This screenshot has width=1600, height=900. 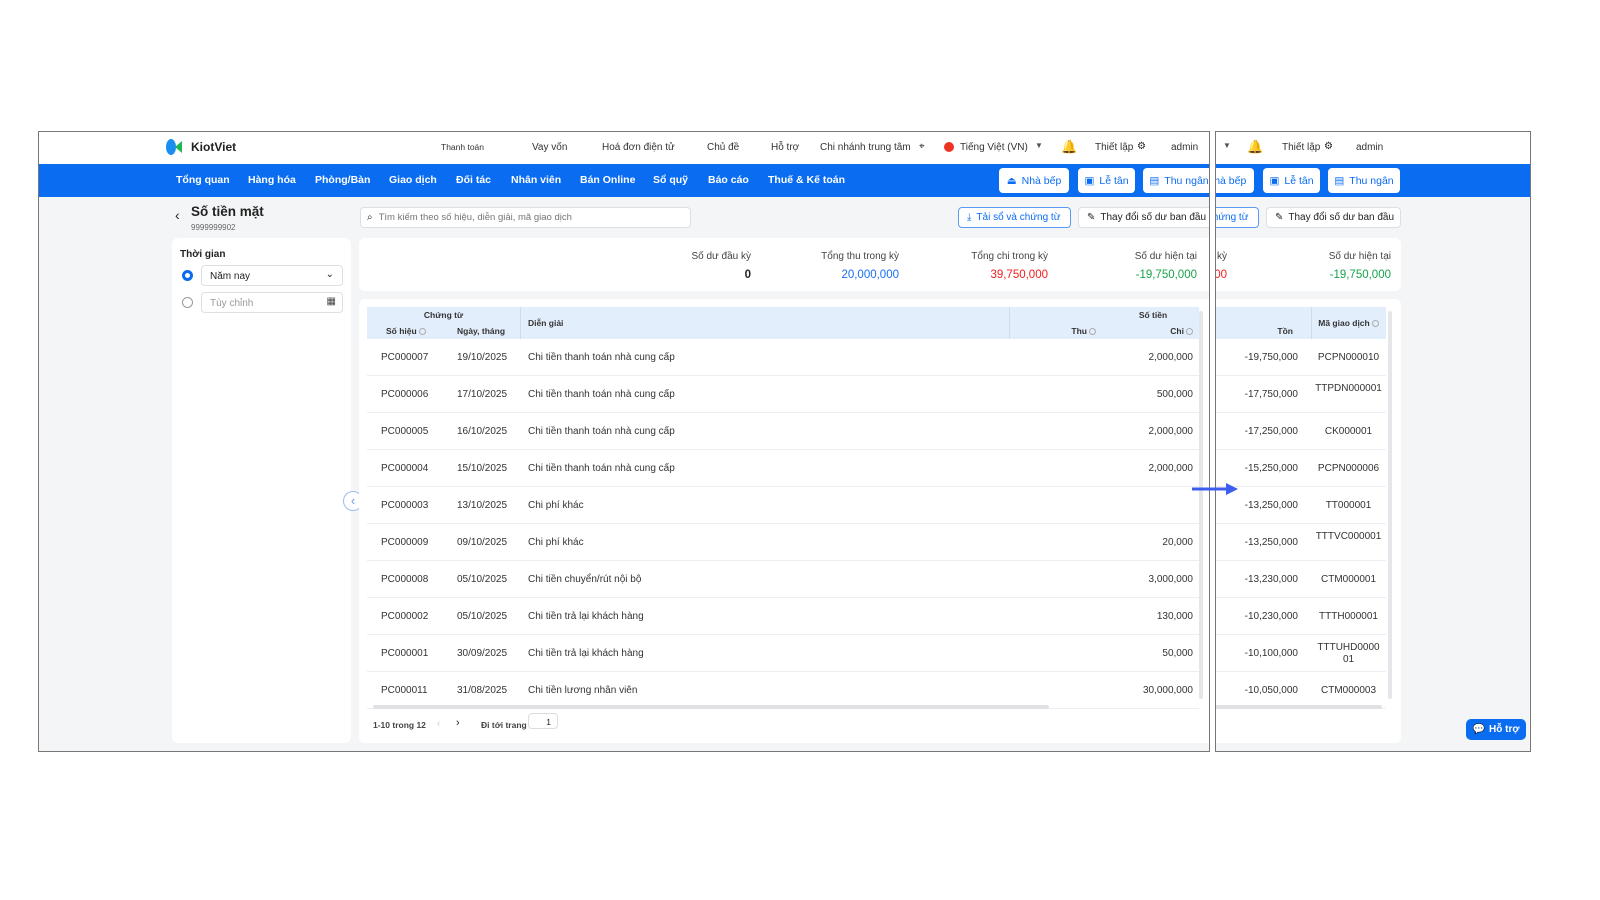 I want to click on cell-desc: Chi tiền chuyển/rút nội bộ, so click(x=585, y=579).